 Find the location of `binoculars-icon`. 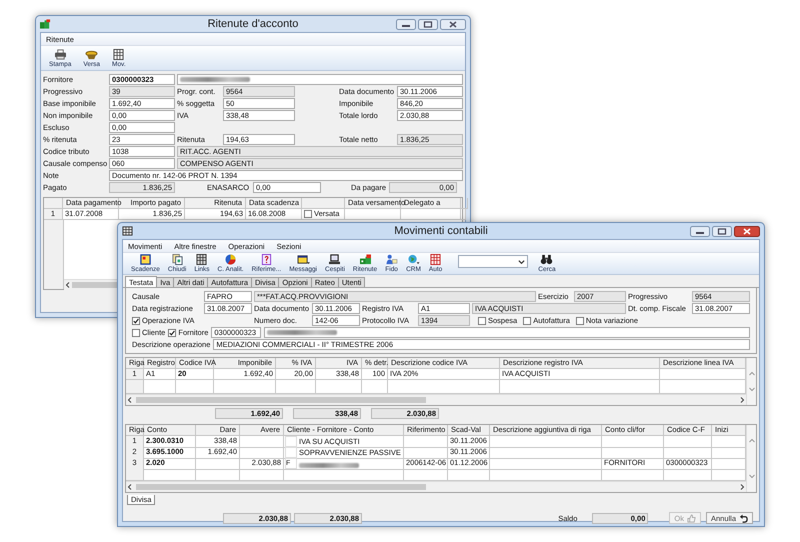

binoculars-icon is located at coordinates (547, 259).